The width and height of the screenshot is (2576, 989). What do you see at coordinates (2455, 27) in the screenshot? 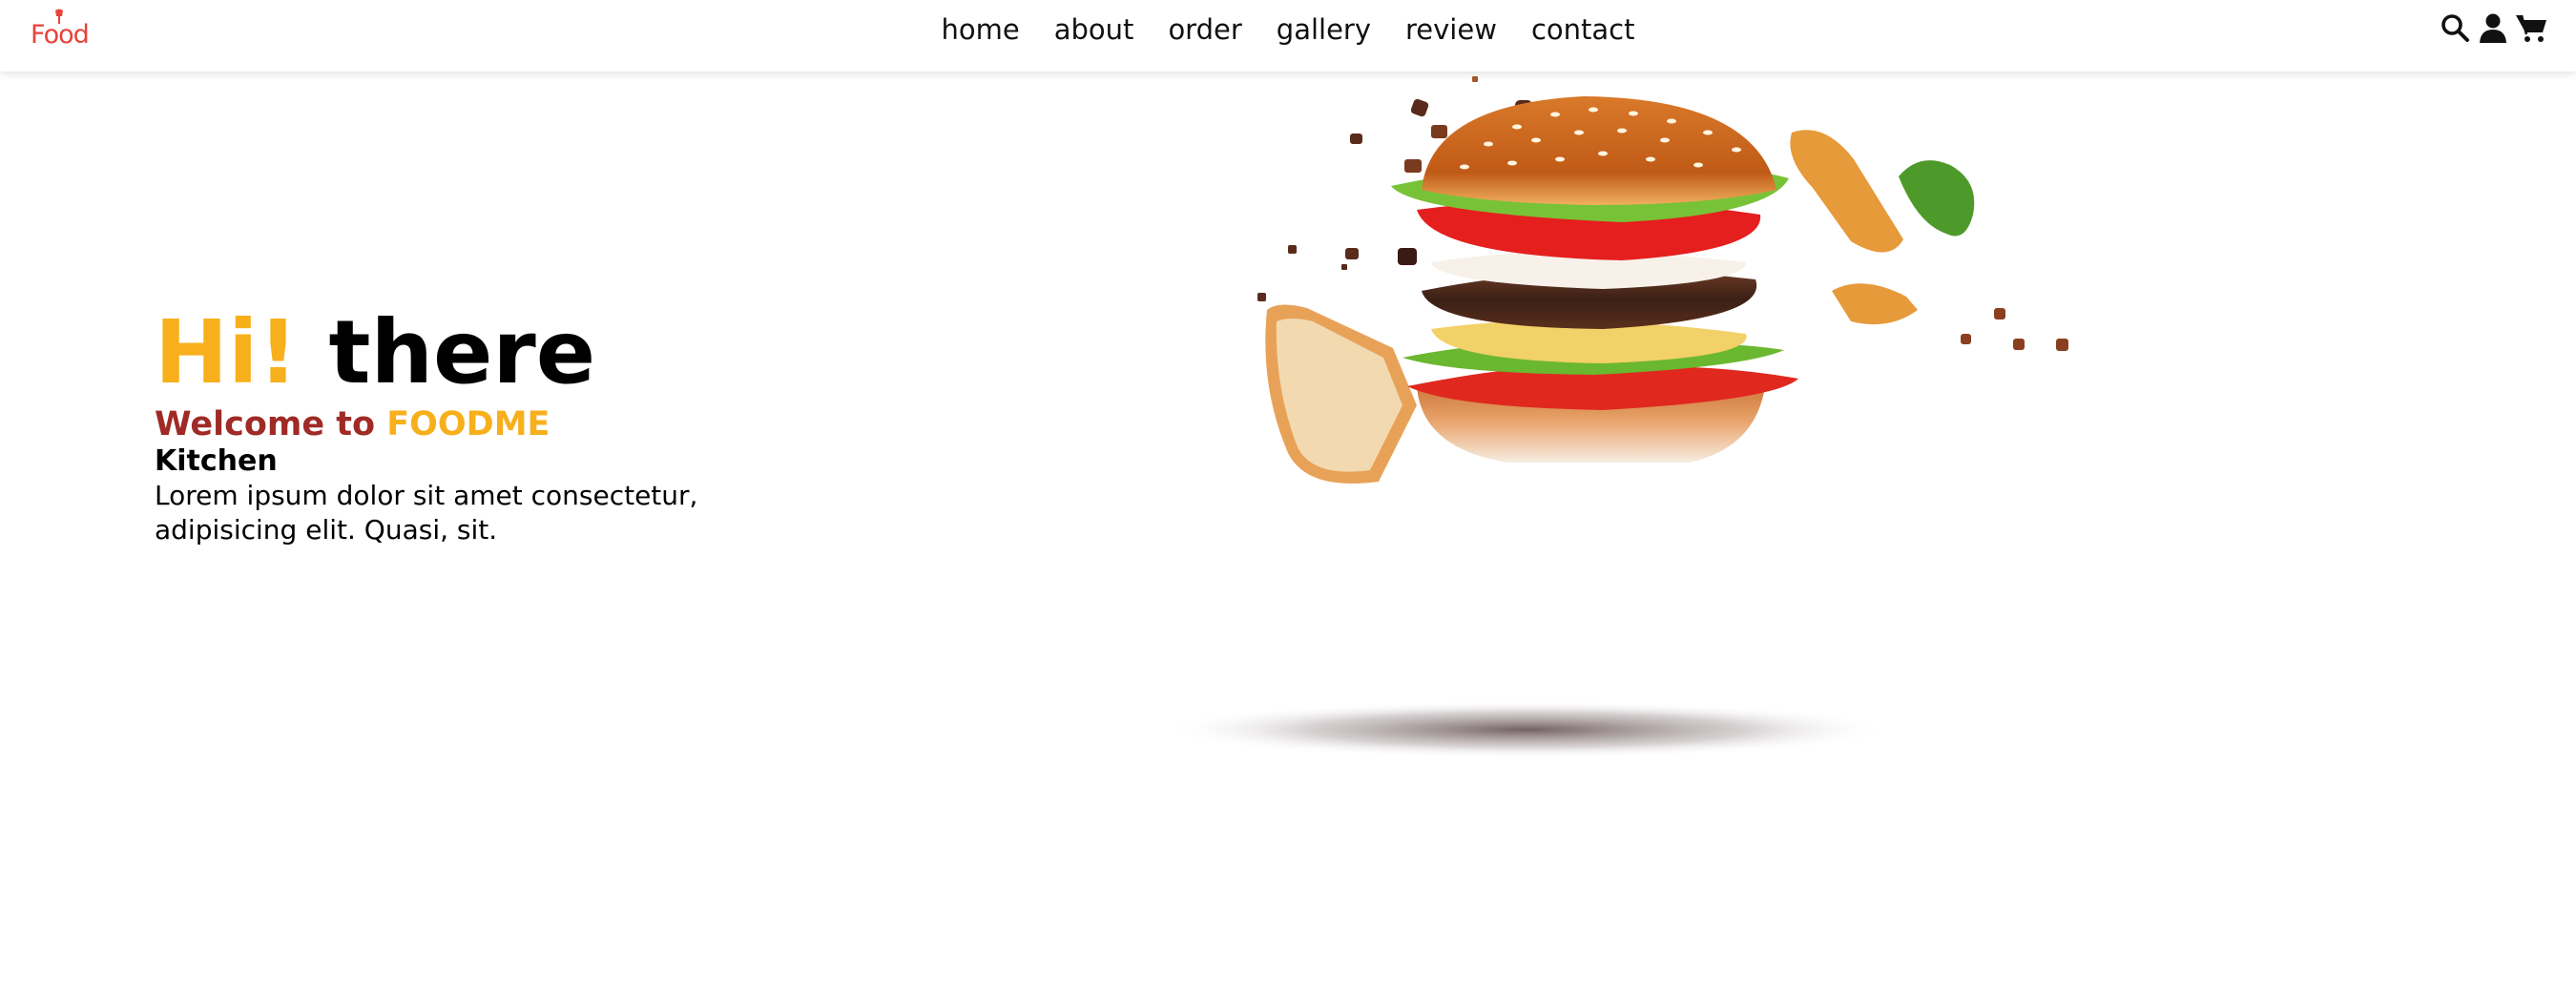
I see `search-icon` at bounding box center [2455, 27].